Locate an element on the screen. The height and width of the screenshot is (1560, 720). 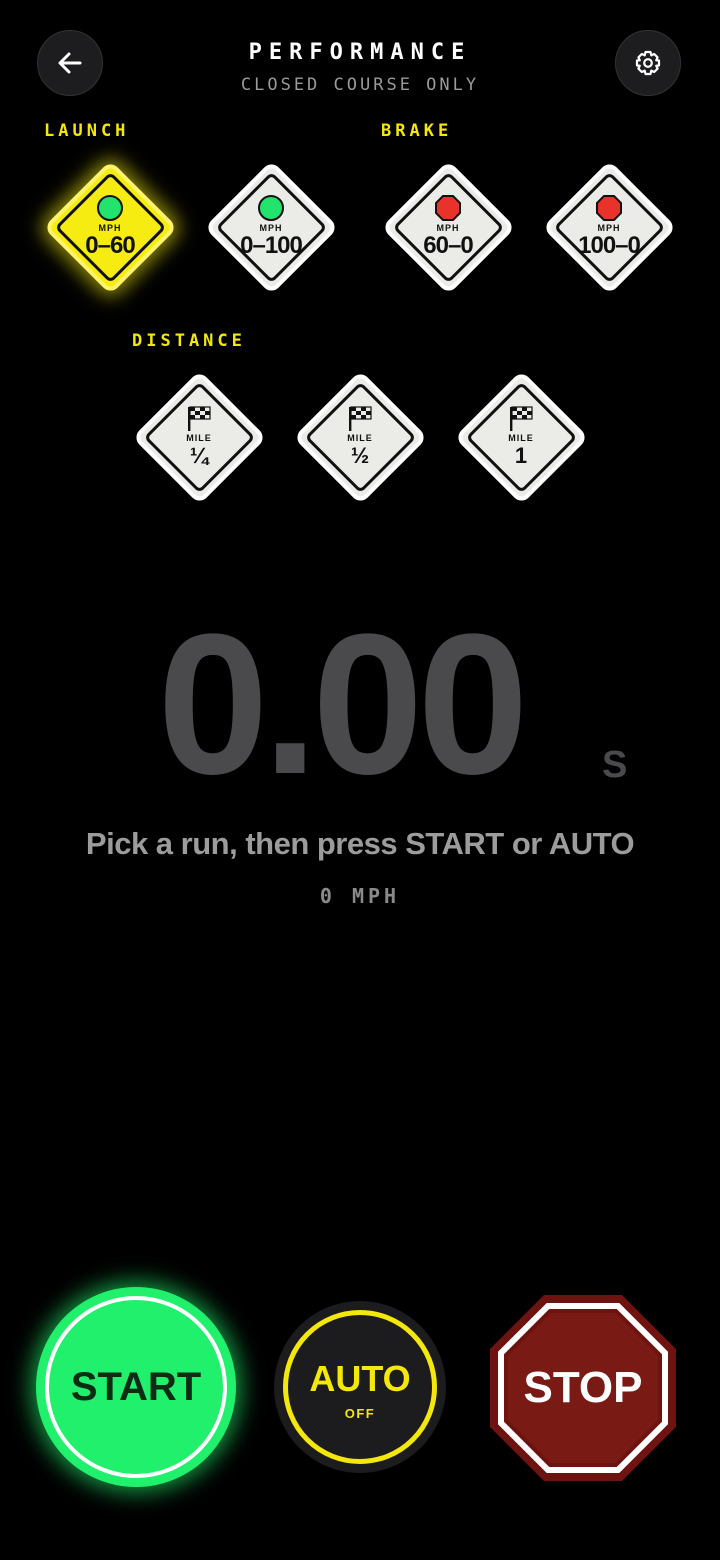
speed-readout: 0 MPH is located at coordinates (360, 896).